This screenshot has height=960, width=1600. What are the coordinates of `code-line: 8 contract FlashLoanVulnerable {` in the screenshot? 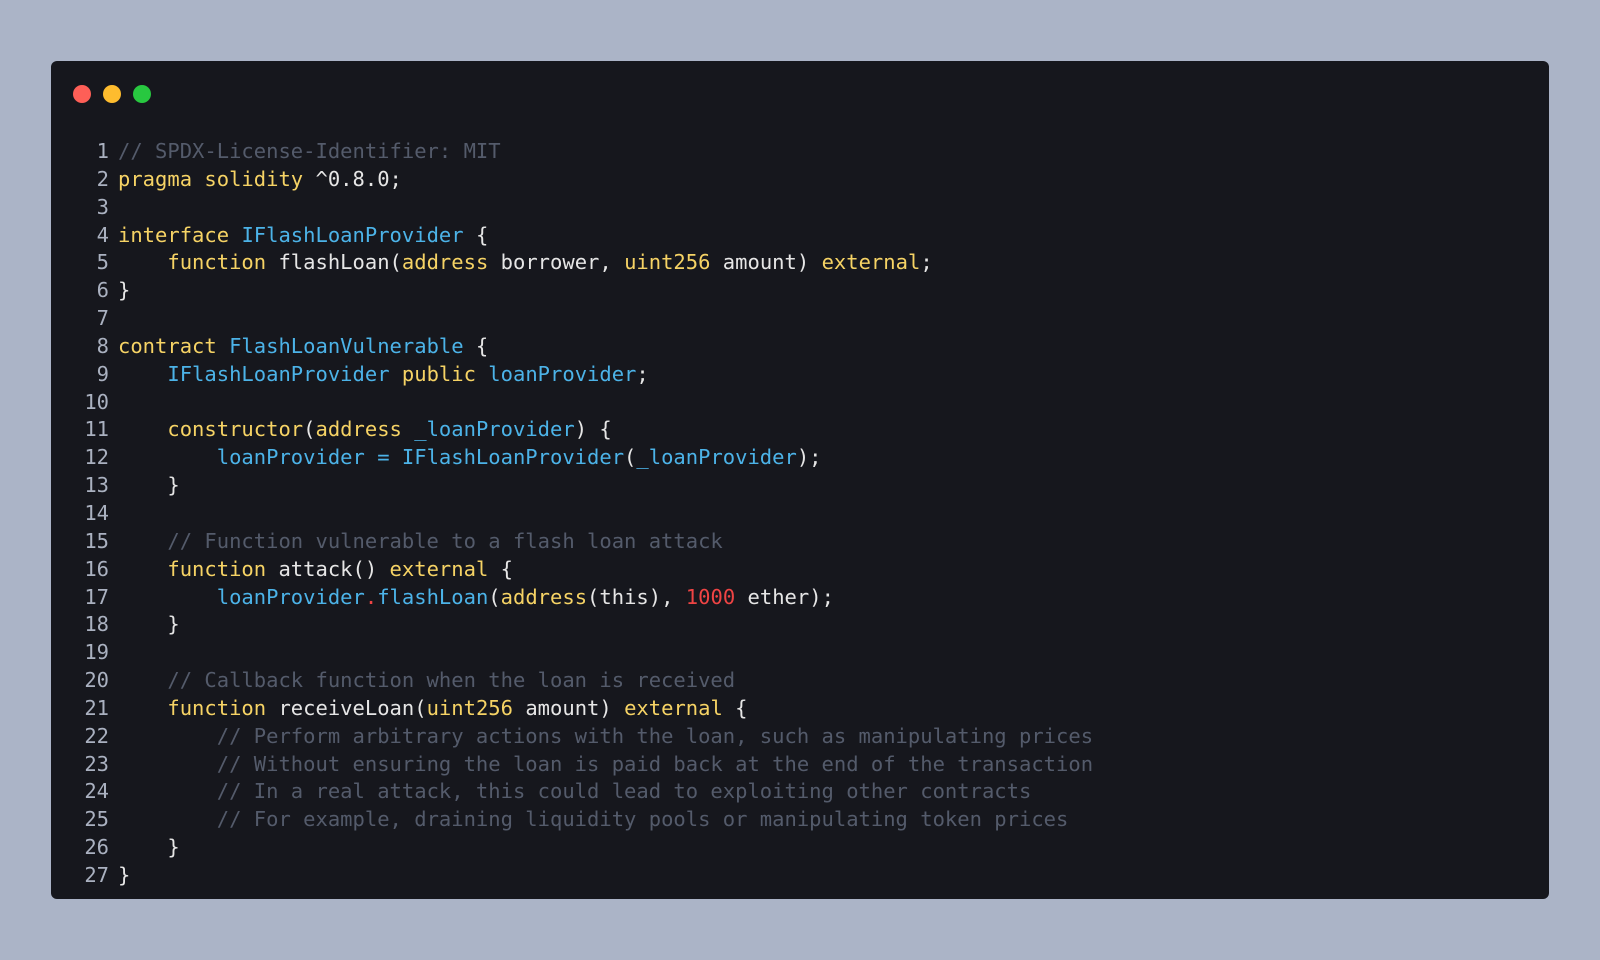 It's located at (800, 347).